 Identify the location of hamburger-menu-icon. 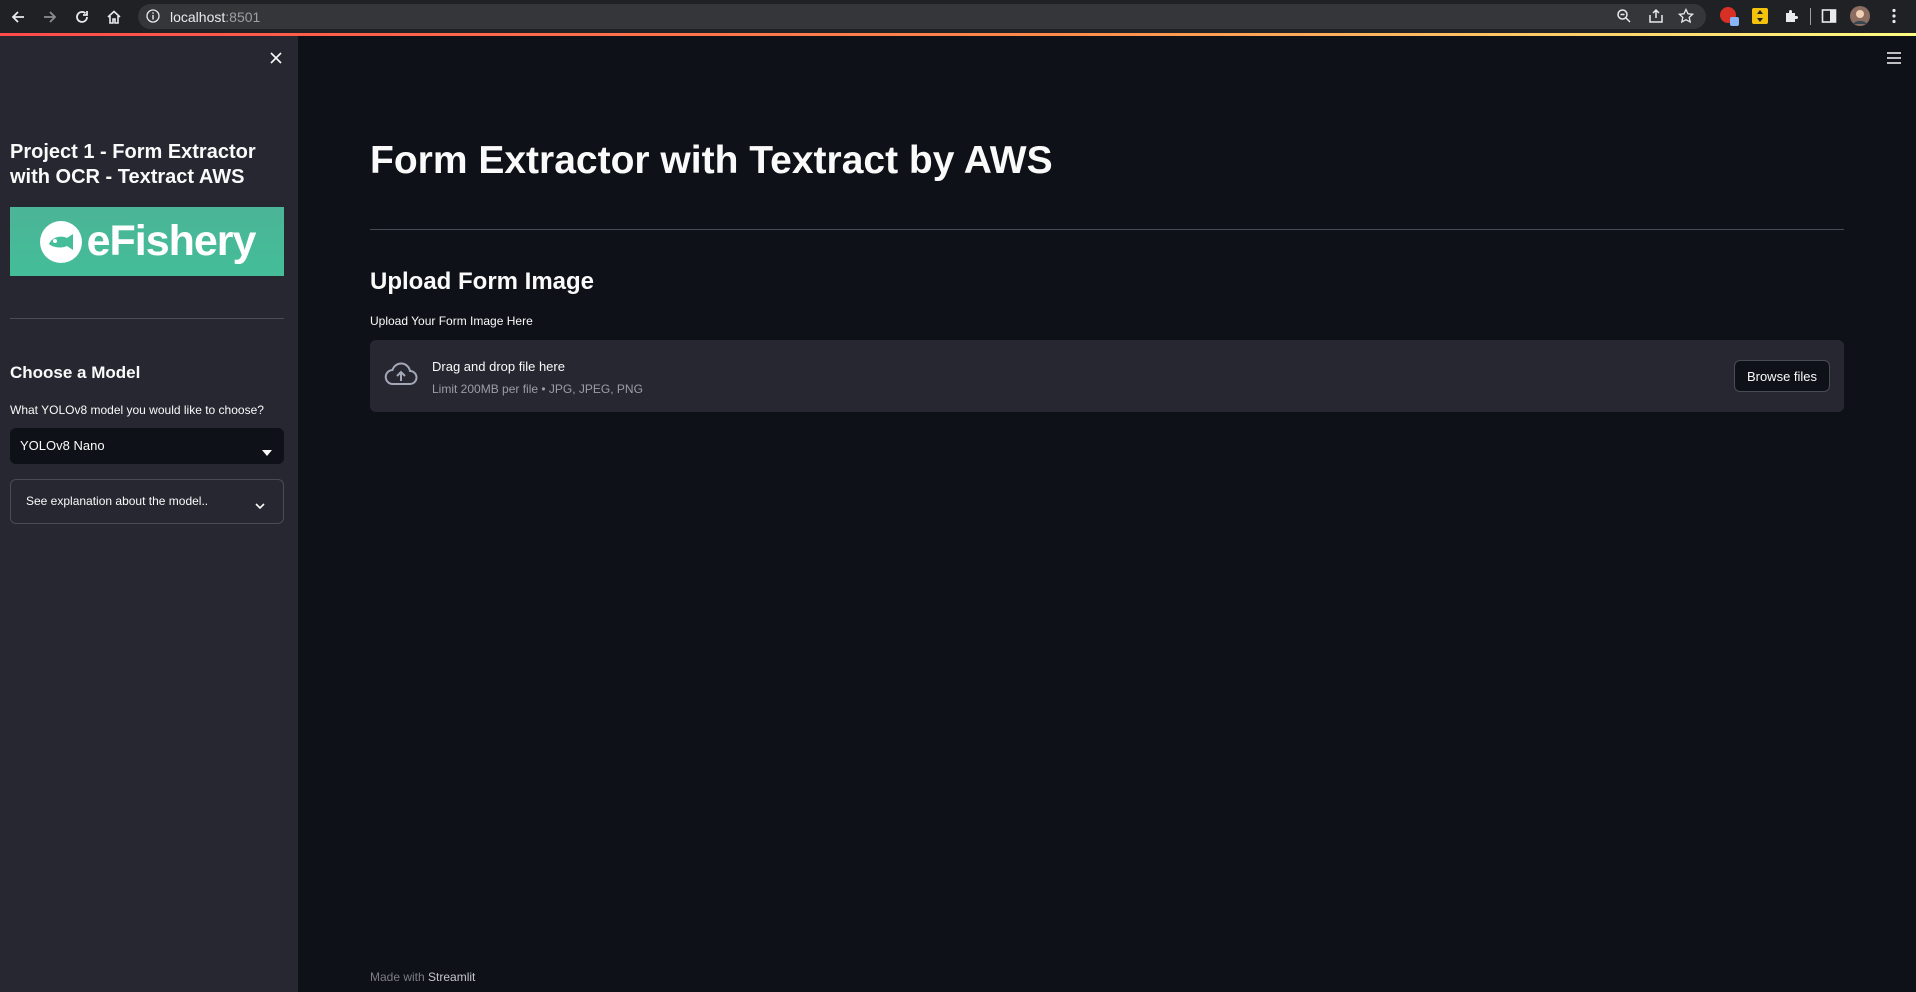
(1894, 58).